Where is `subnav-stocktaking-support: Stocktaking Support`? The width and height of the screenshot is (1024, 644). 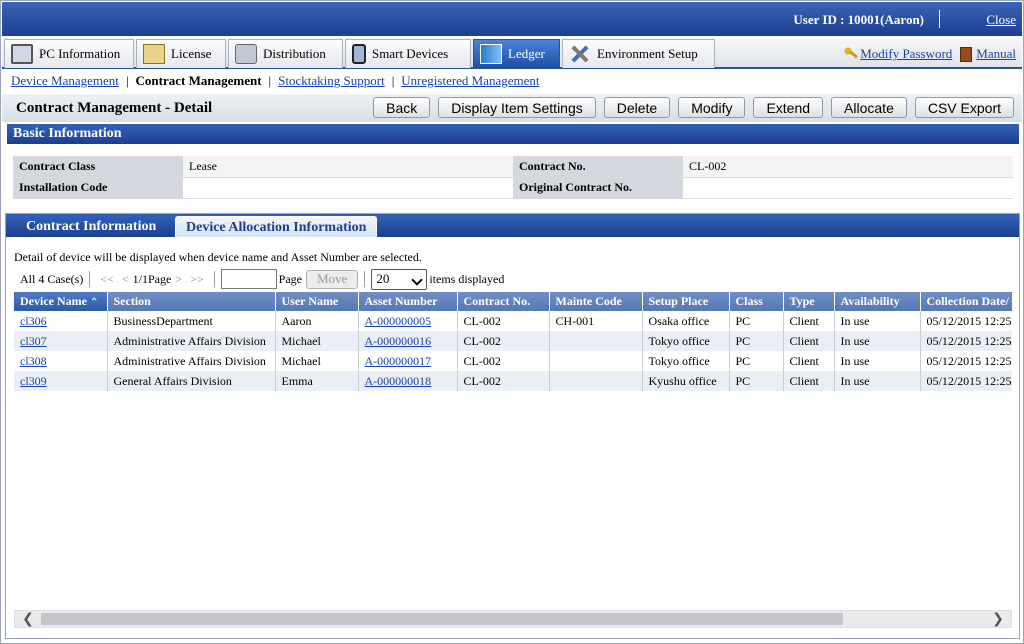
subnav-stocktaking-support: Stocktaking Support is located at coordinates (331, 81).